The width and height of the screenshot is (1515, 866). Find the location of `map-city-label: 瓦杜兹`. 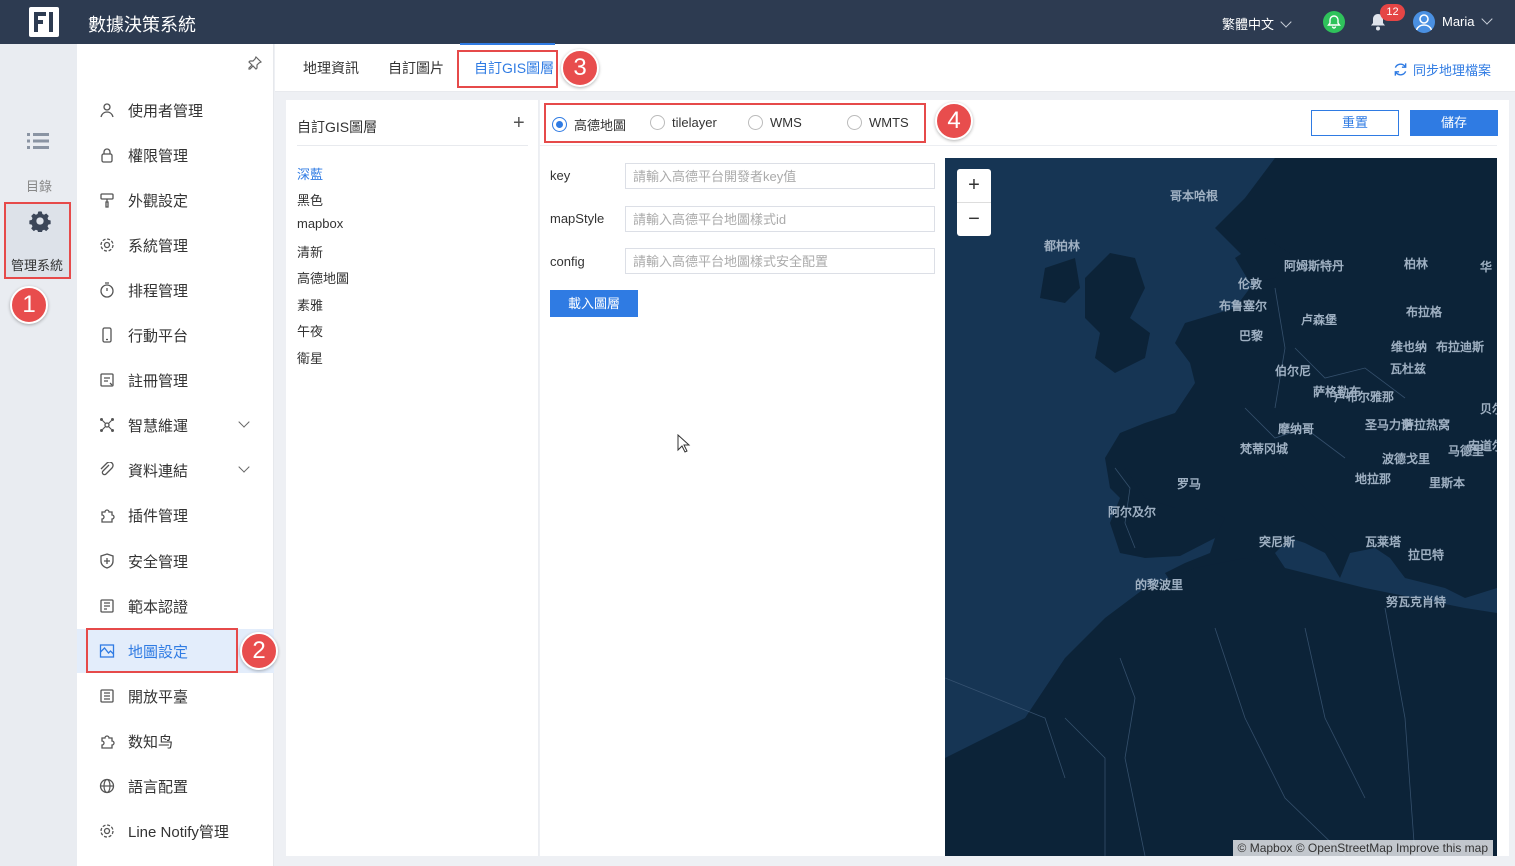

map-city-label: 瓦杜兹 is located at coordinates (1408, 369).